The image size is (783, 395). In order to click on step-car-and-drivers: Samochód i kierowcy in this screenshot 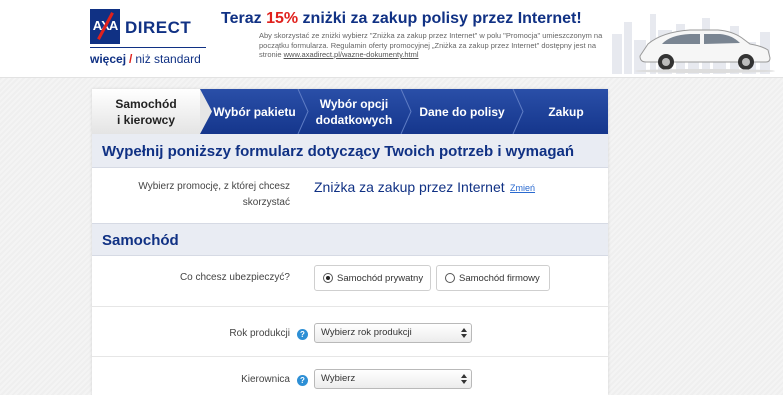, I will do `click(146, 111)`.